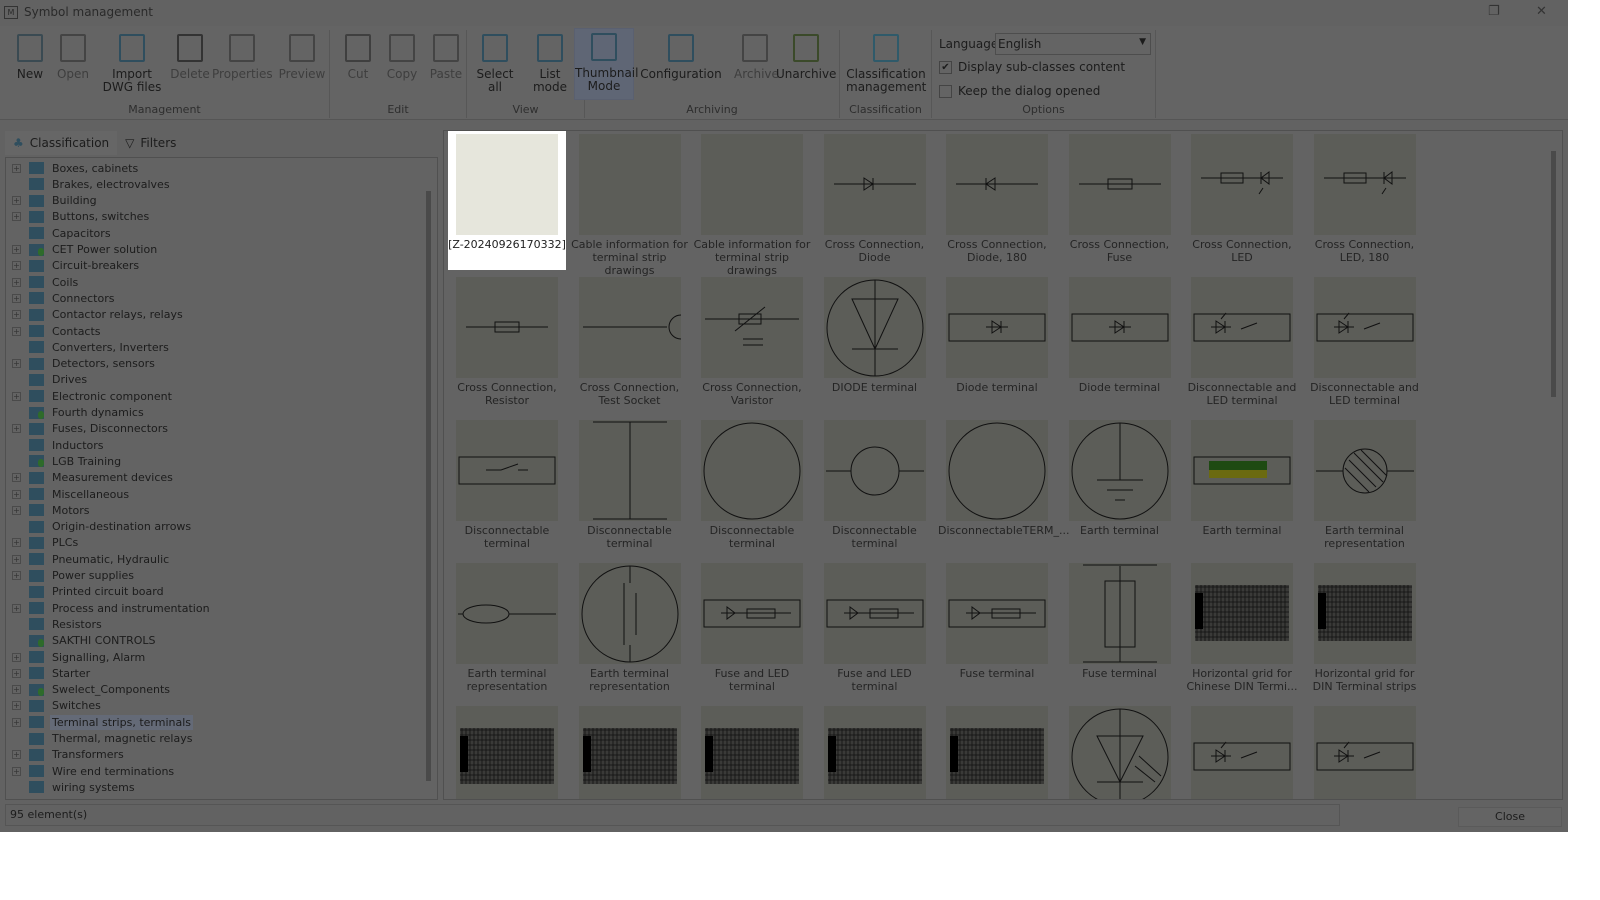  What do you see at coordinates (242, 55) in the screenshot?
I see `properties-button: Properties` at bounding box center [242, 55].